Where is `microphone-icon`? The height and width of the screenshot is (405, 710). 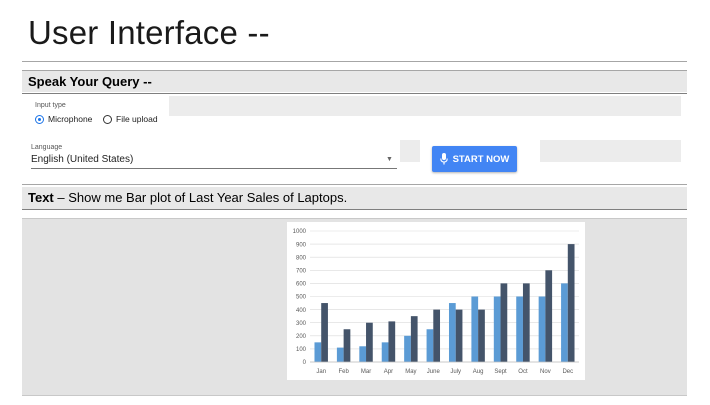 microphone-icon is located at coordinates (443, 159).